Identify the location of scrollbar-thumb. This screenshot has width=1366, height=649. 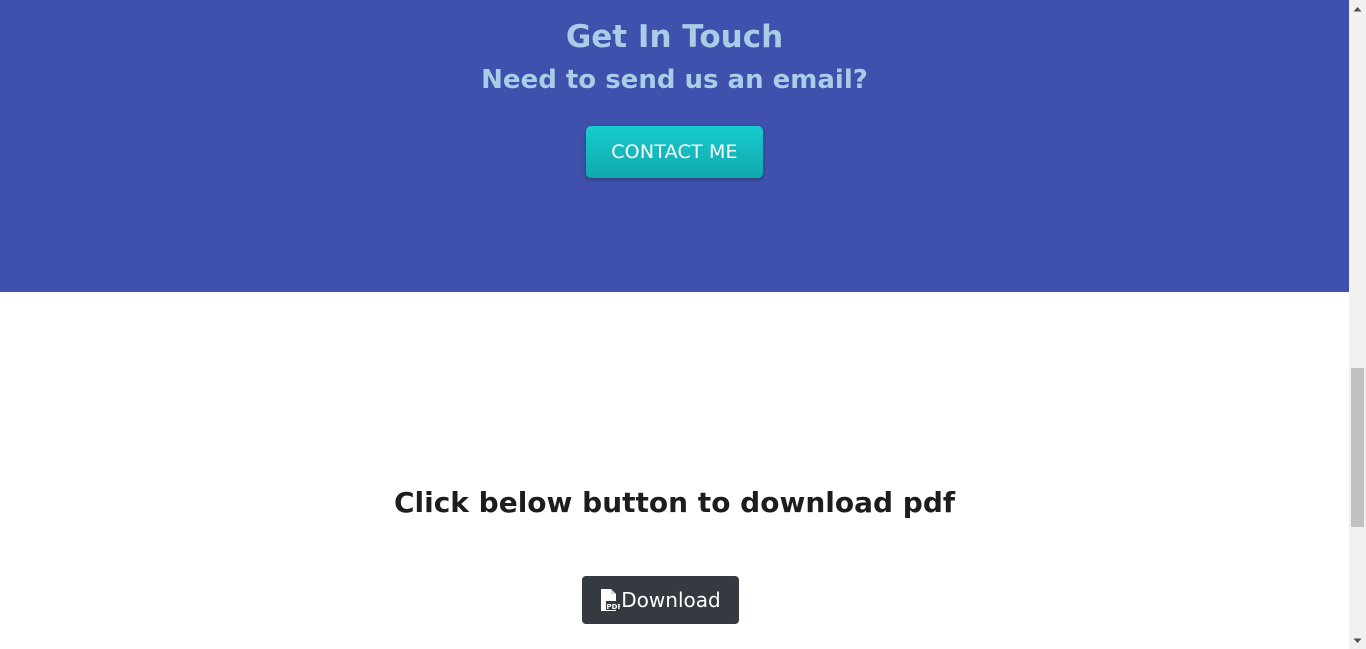
(1357, 447).